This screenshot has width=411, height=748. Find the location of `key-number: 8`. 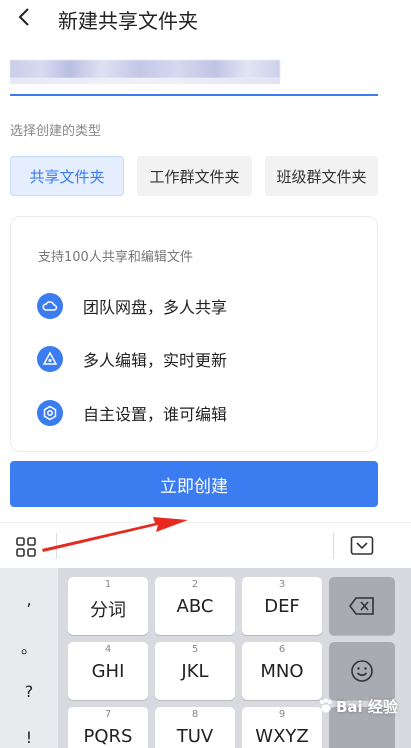

key-number: 8 is located at coordinates (195, 714).